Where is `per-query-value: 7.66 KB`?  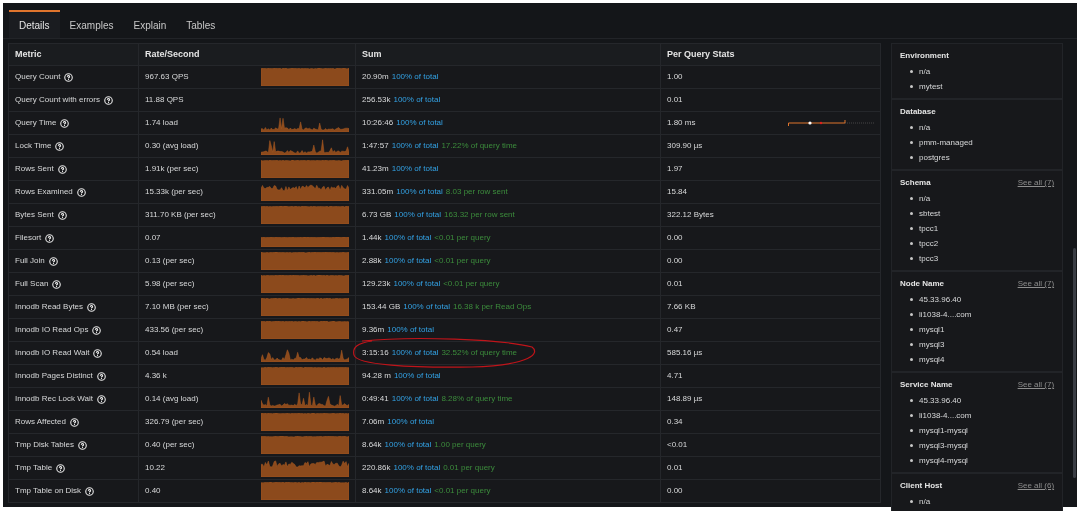 per-query-value: 7.66 KB is located at coordinates (681, 307).